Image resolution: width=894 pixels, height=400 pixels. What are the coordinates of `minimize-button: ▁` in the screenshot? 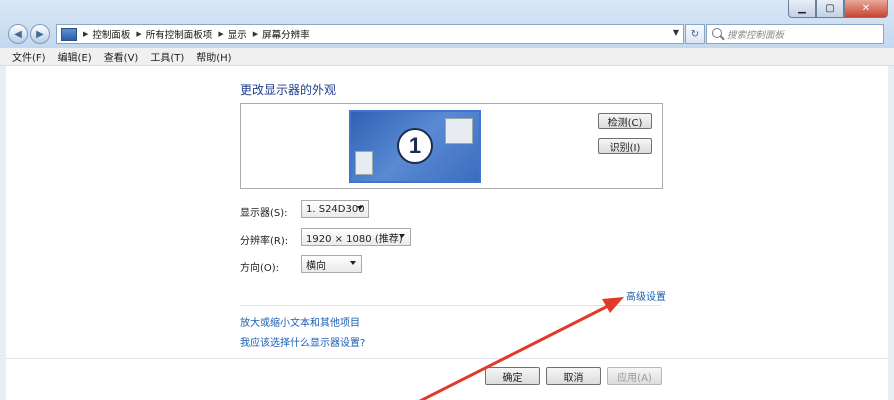 It's located at (802, 9).